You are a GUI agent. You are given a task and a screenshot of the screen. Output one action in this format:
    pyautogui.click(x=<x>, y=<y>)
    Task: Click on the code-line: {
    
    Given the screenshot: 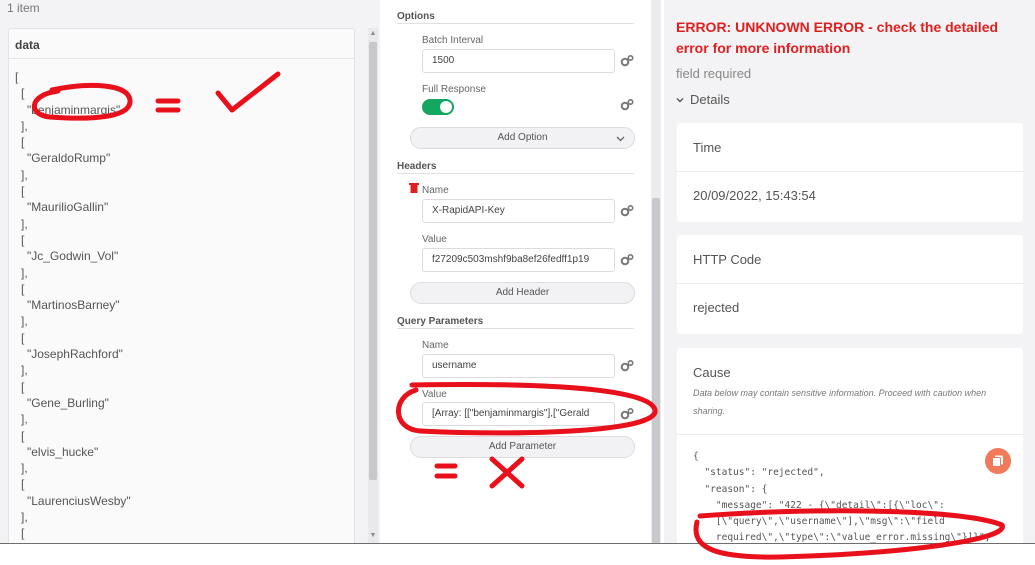 What is the action you would take?
    pyautogui.click(x=696, y=456)
    